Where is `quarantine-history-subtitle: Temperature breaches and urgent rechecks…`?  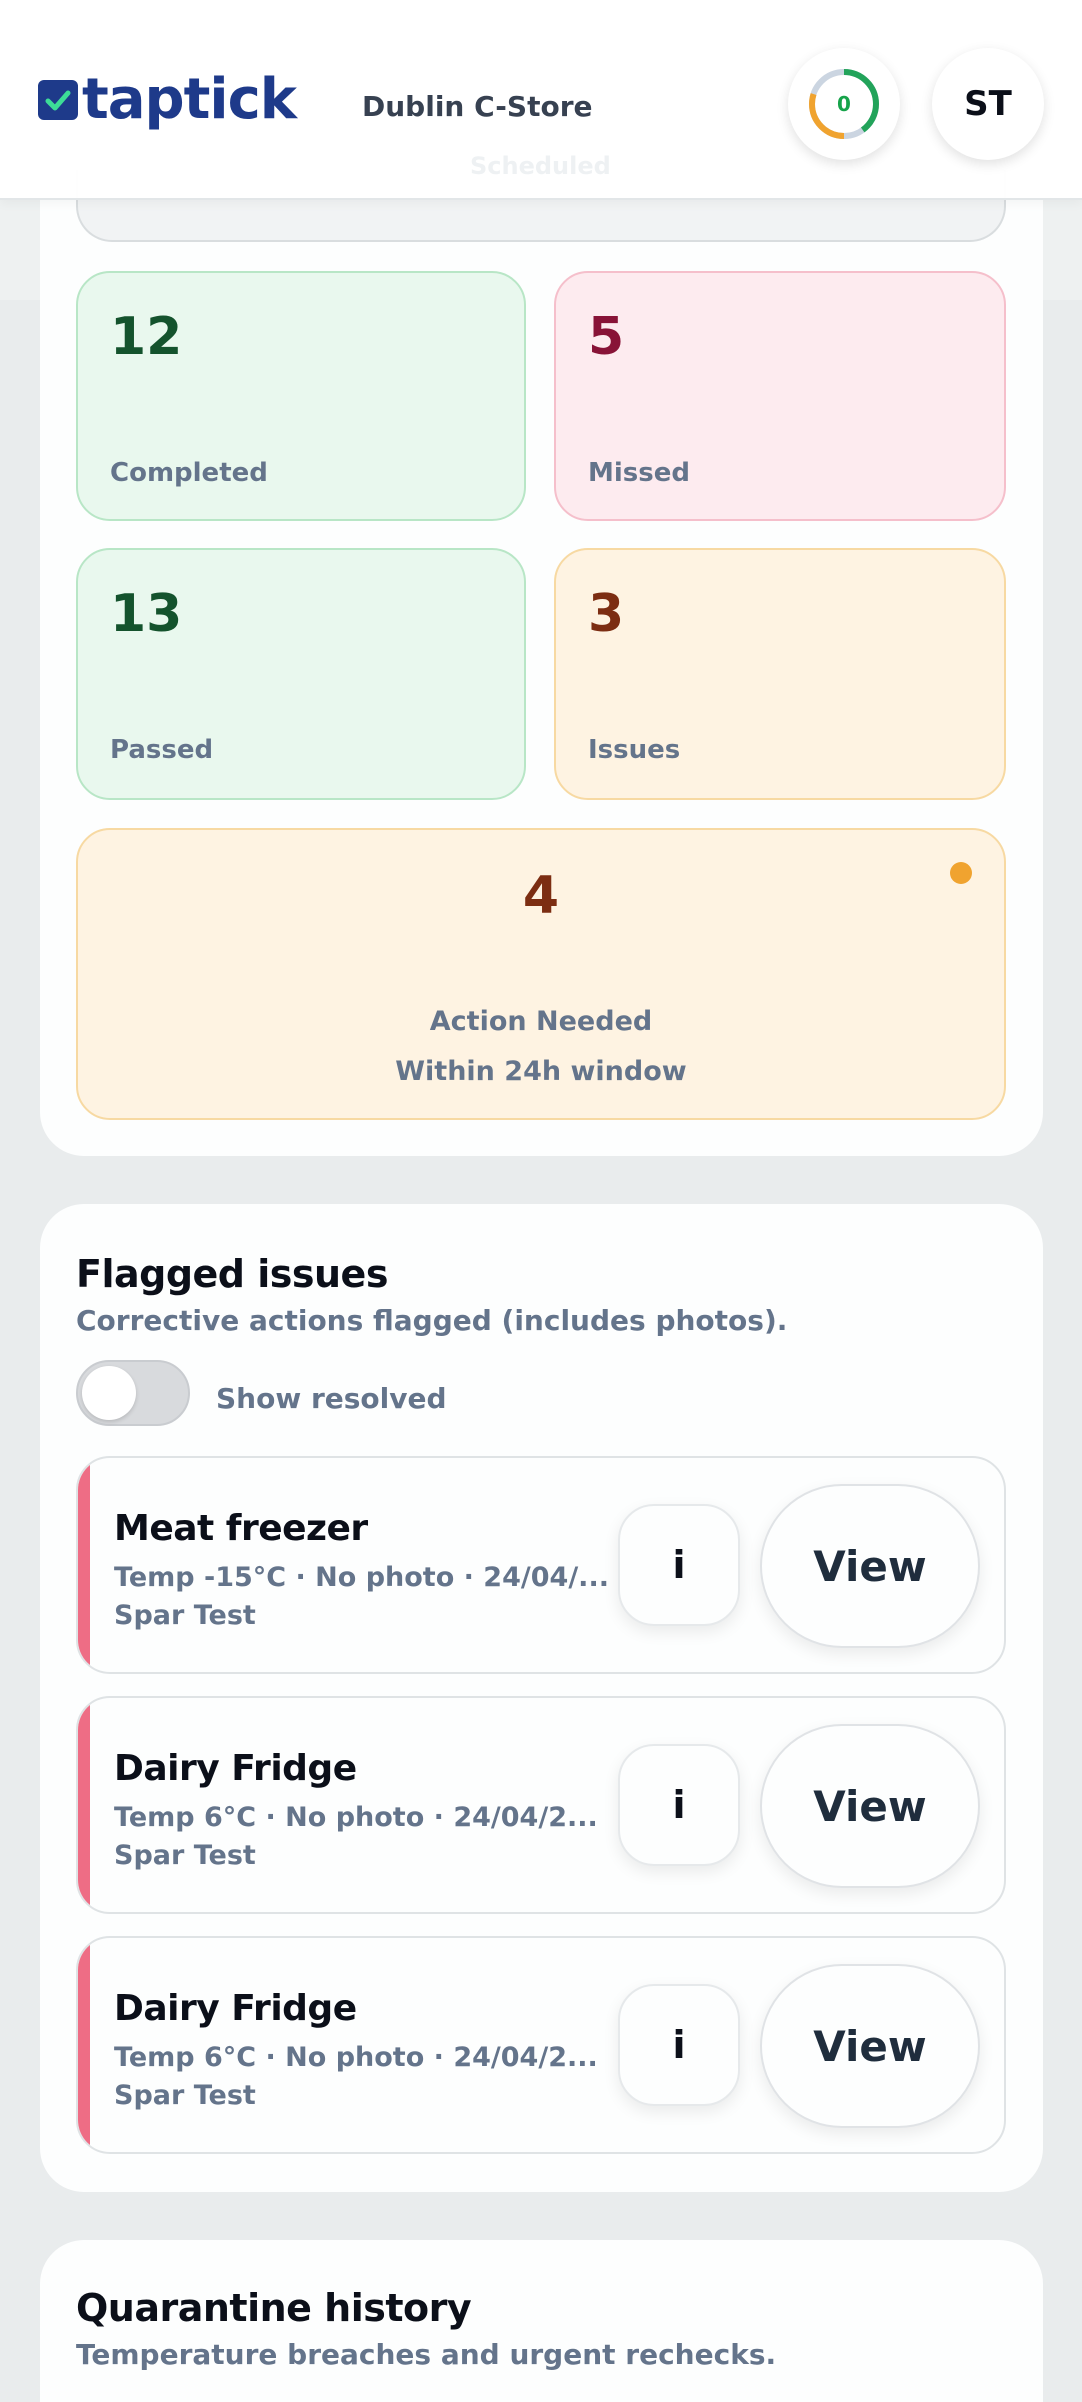 quarantine-history-subtitle: Temperature breaches and urgent rechecks… is located at coordinates (426, 2354).